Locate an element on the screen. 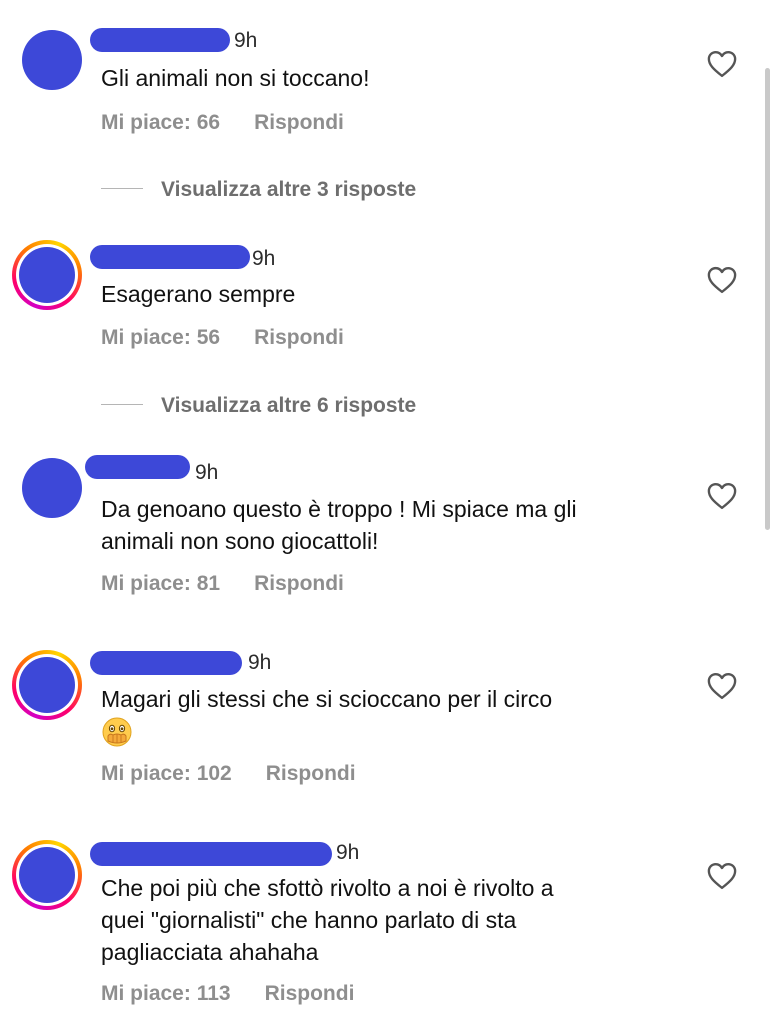 The image size is (776, 1024). comment-text: Gli animali non si toccano! is located at coordinates (235, 78).